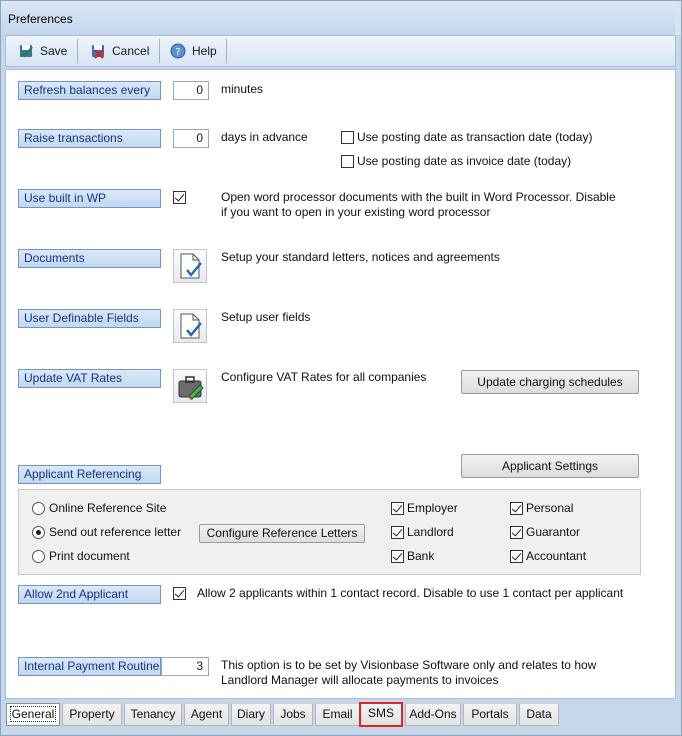 The width and height of the screenshot is (682, 736). I want to click on cancel-label: Cancel, so click(131, 51).